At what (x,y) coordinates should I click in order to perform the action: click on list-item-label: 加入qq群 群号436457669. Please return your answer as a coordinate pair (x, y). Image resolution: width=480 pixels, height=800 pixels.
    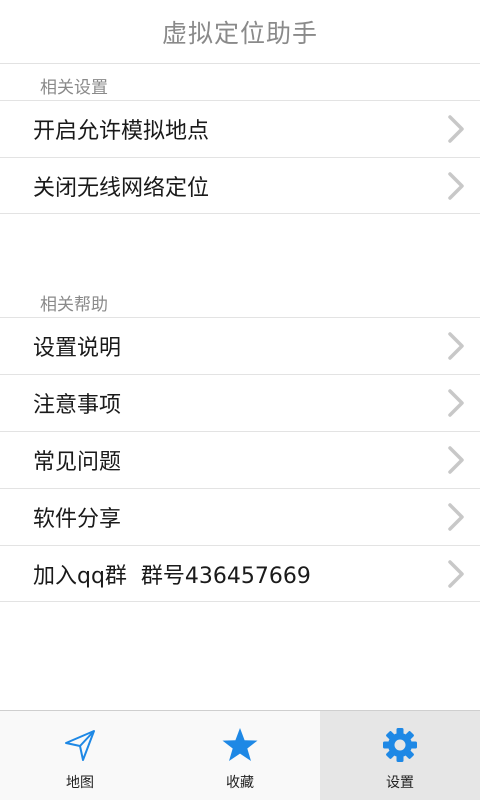
    Looking at the image, I should click on (172, 576).